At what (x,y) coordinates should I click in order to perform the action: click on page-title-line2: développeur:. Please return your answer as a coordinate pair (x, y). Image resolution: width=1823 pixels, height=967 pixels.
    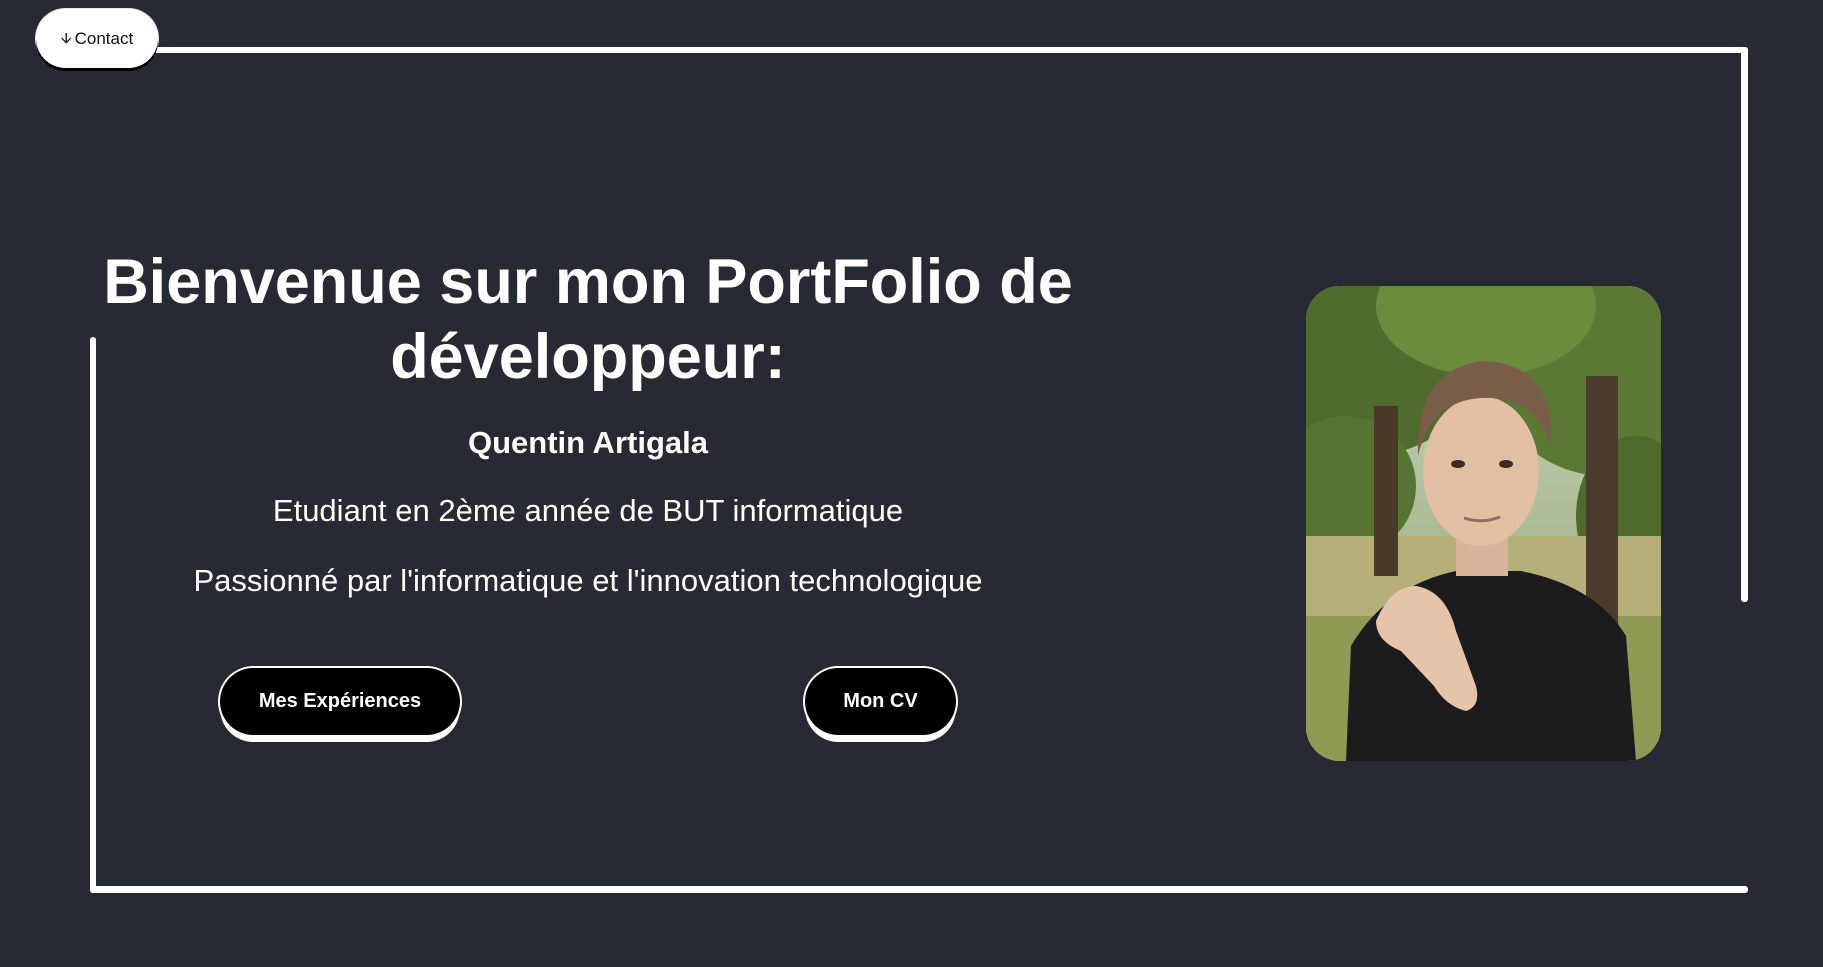
    Looking at the image, I should click on (588, 357).